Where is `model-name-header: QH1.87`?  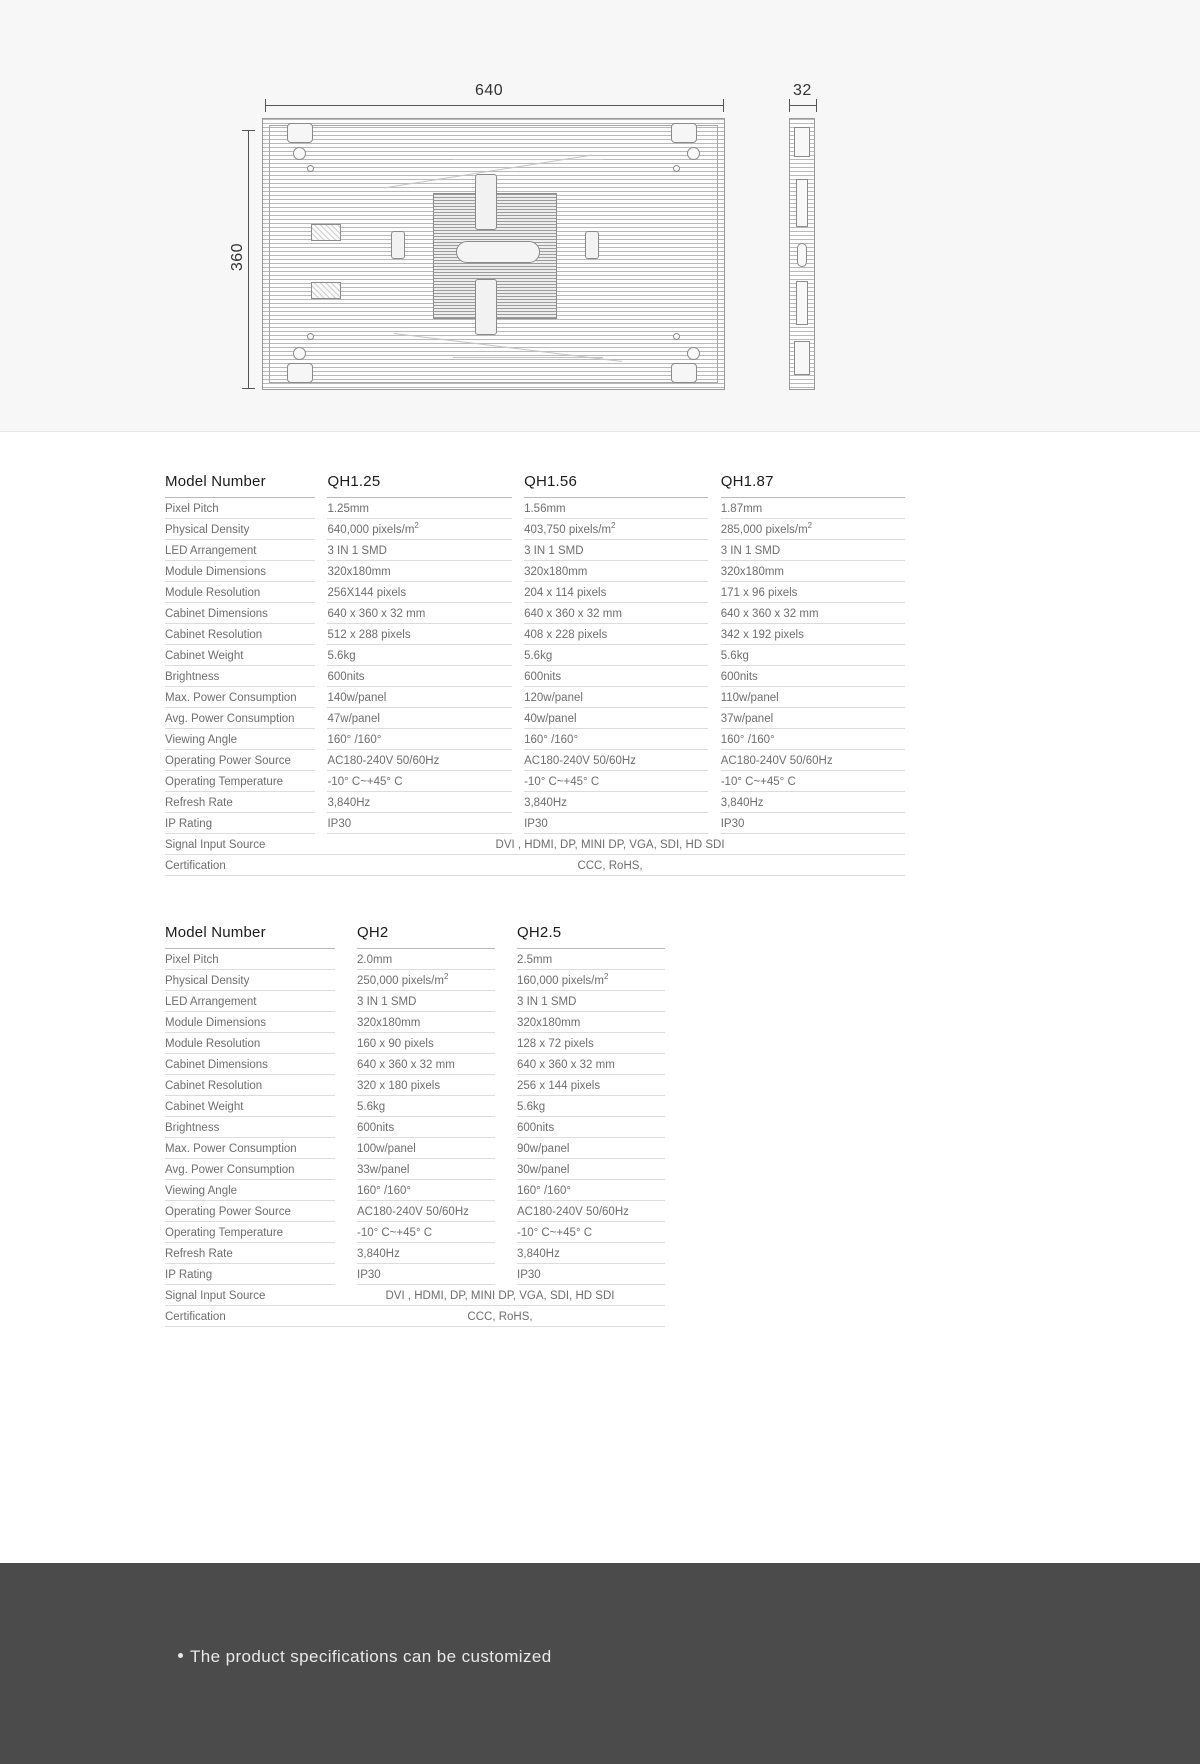 model-name-header: QH1.87 is located at coordinates (812, 485).